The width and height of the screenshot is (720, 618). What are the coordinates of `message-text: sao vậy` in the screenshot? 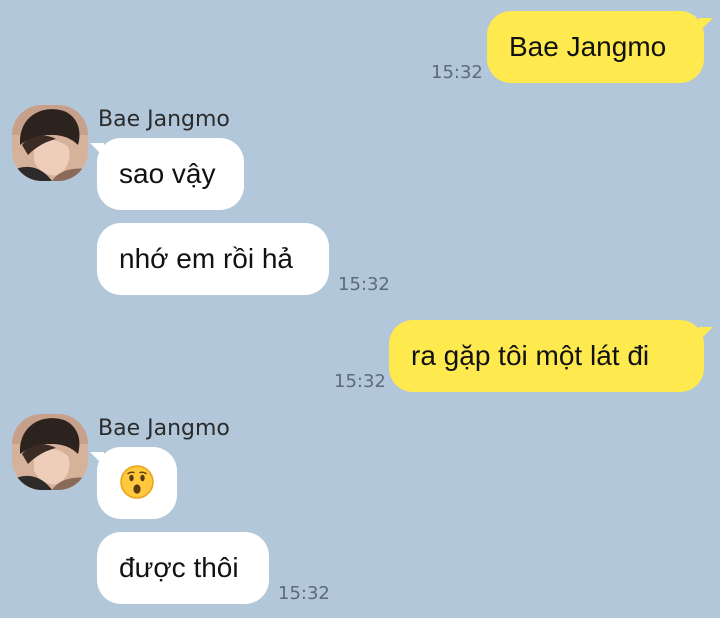 It's located at (167, 173).